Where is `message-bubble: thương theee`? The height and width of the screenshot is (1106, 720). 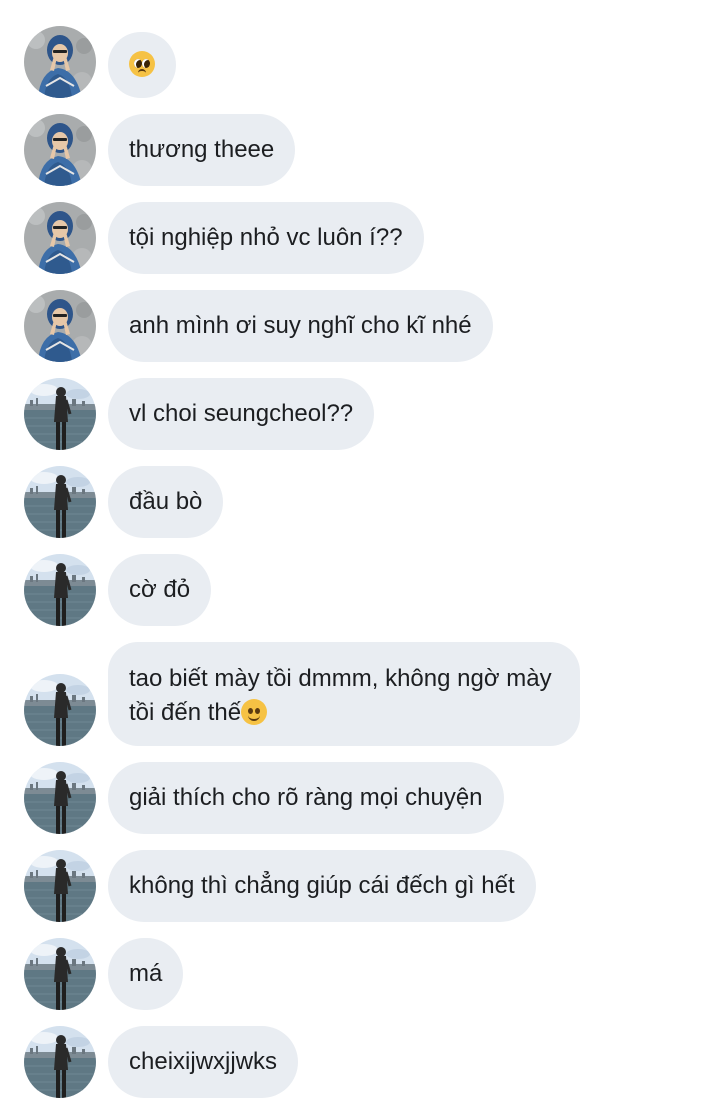 message-bubble: thương theee is located at coordinates (202, 150).